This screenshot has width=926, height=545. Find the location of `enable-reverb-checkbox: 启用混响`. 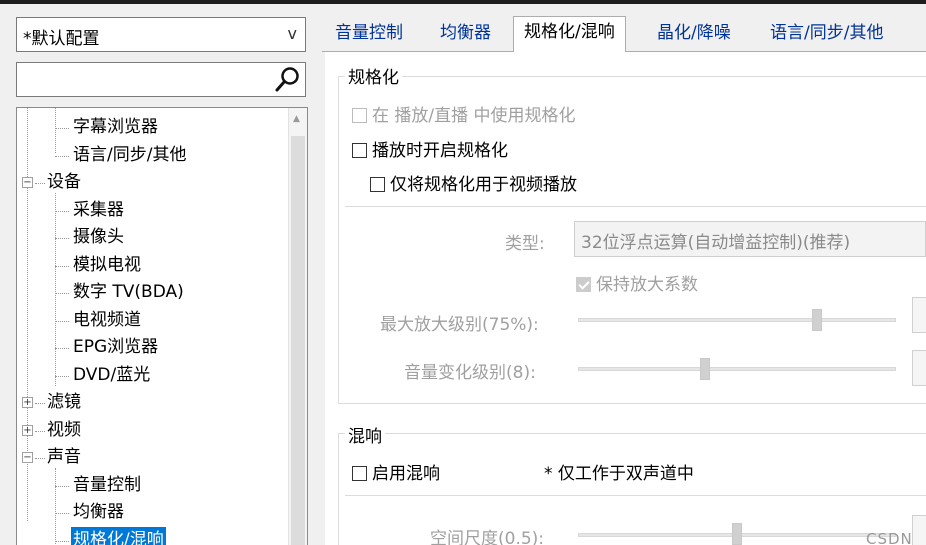

enable-reverb-checkbox: 启用混响 is located at coordinates (396, 471).